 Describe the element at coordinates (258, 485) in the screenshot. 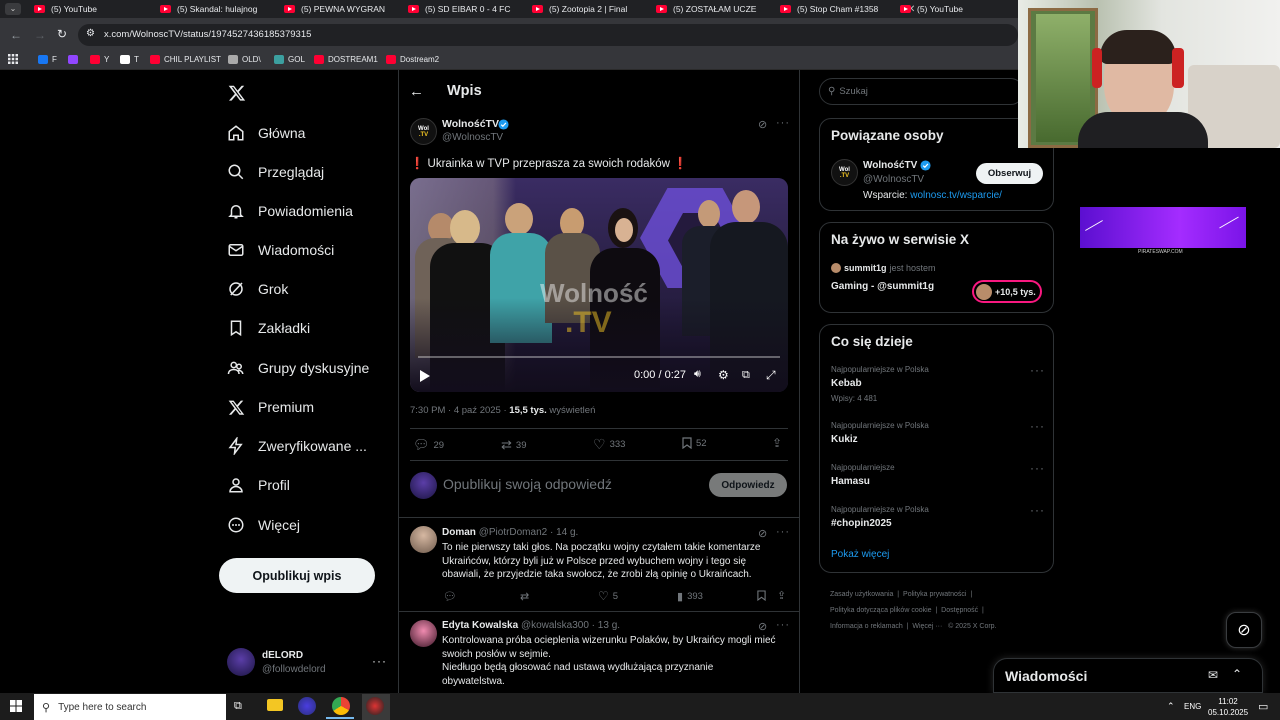

I see `nav-item-profil: Profil` at that location.